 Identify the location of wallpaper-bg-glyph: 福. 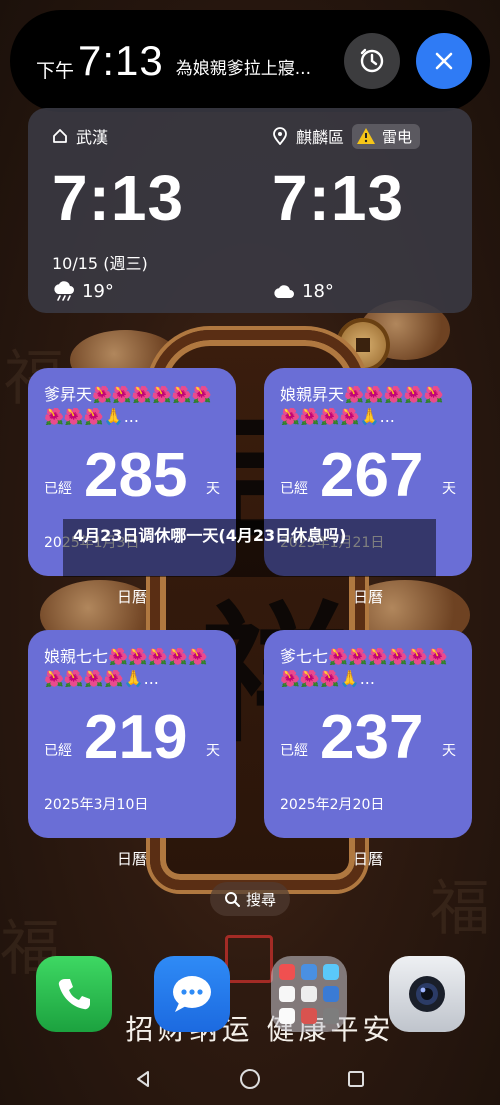
(460, 909).